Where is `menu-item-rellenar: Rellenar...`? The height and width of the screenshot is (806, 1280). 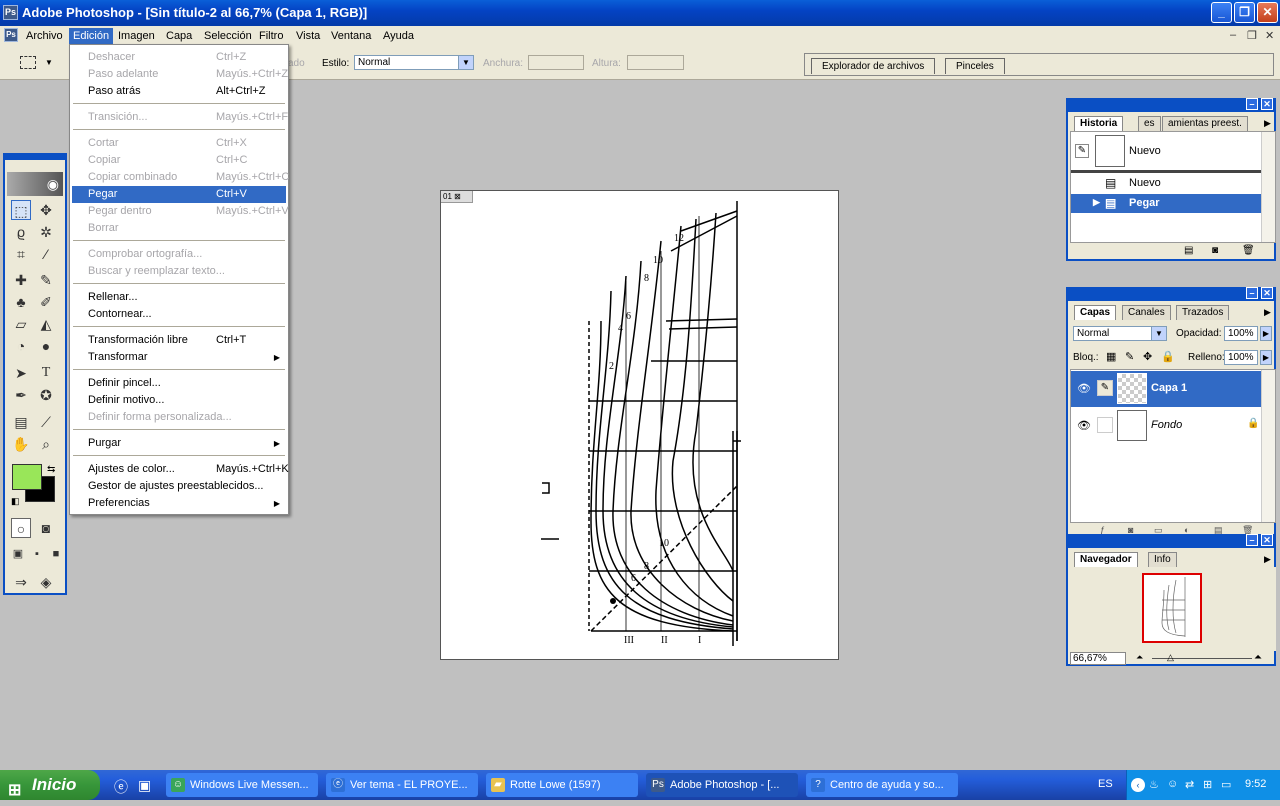
menu-item-rellenar: Rellenar... is located at coordinates (179, 297).